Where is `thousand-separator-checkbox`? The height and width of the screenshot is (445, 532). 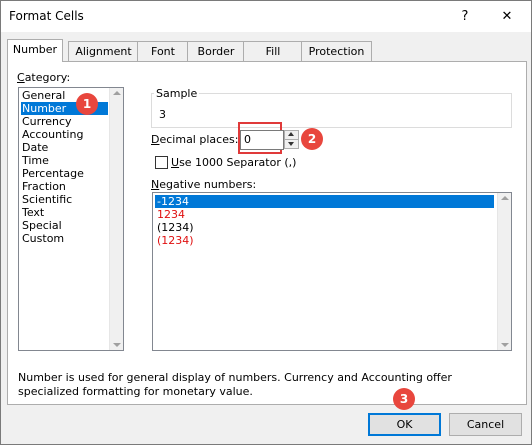 thousand-separator-checkbox is located at coordinates (161, 162).